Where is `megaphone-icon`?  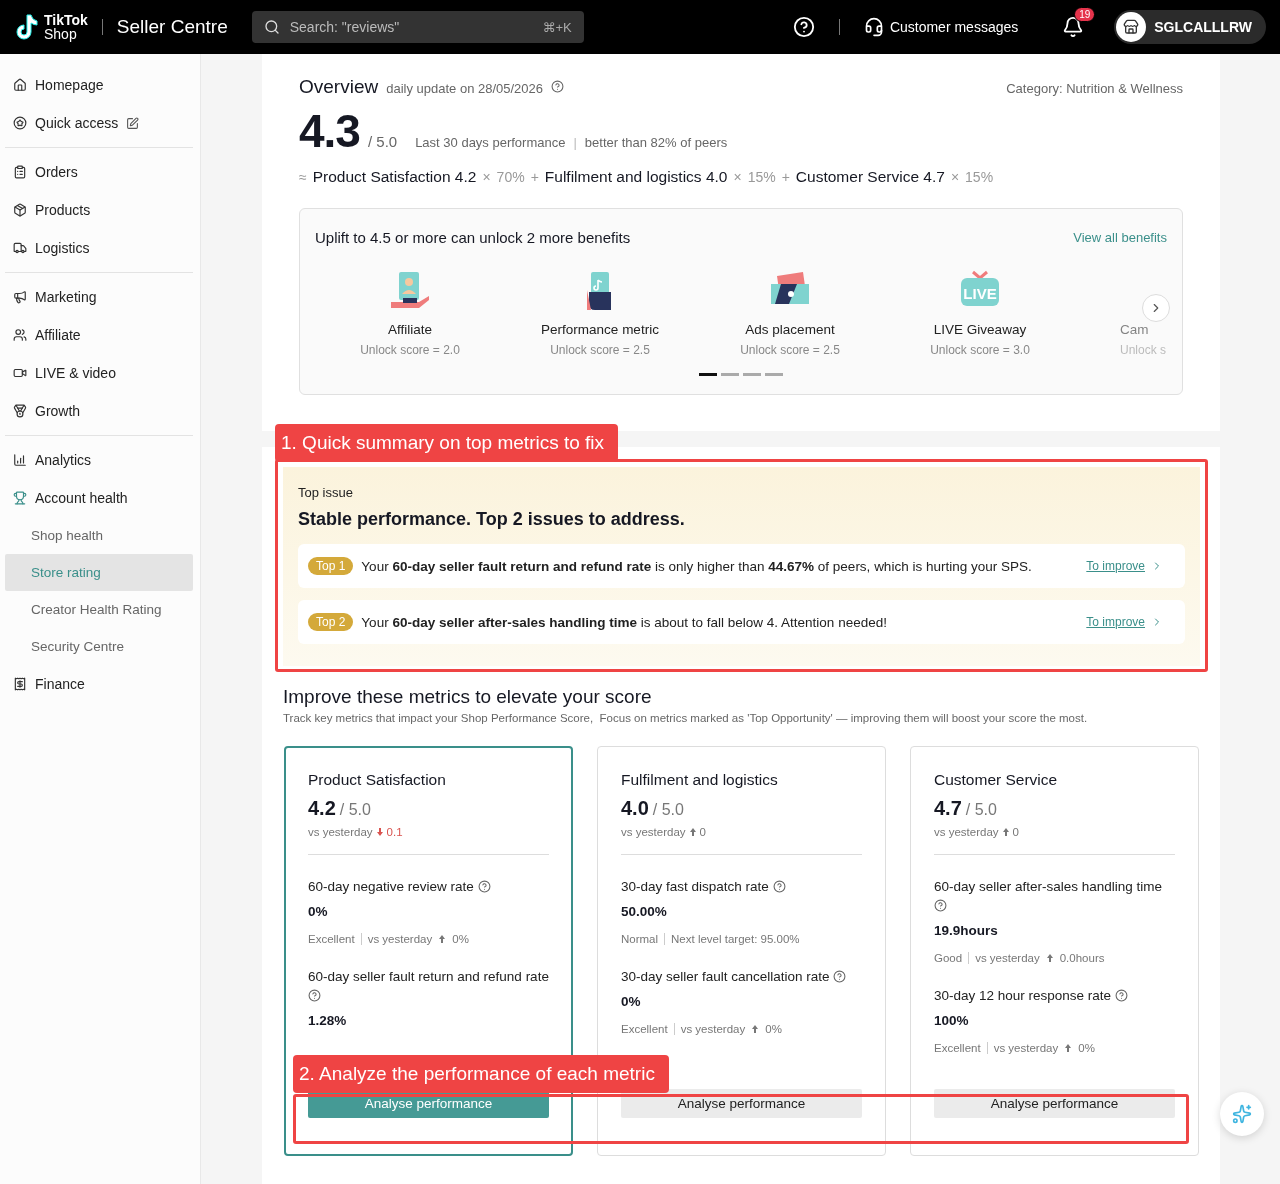
megaphone-icon is located at coordinates (20, 297).